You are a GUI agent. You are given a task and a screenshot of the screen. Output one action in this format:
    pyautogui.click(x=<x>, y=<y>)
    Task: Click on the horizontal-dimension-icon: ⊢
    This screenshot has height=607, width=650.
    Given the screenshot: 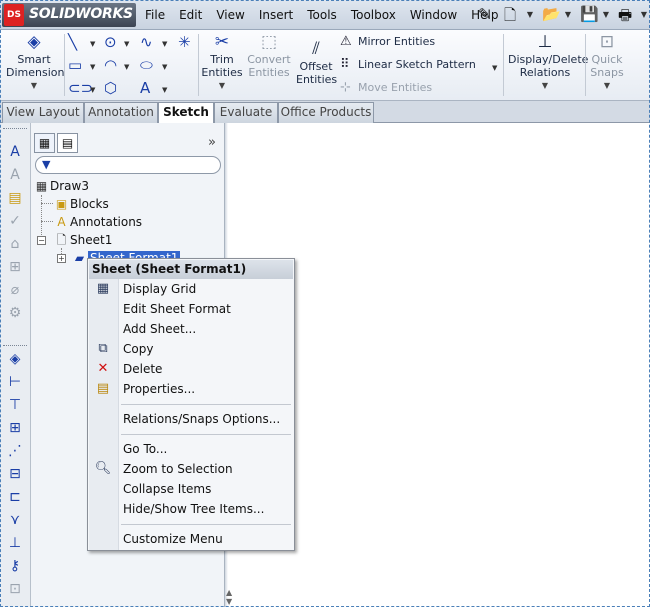 What is the action you would take?
    pyautogui.click(x=15, y=382)
    